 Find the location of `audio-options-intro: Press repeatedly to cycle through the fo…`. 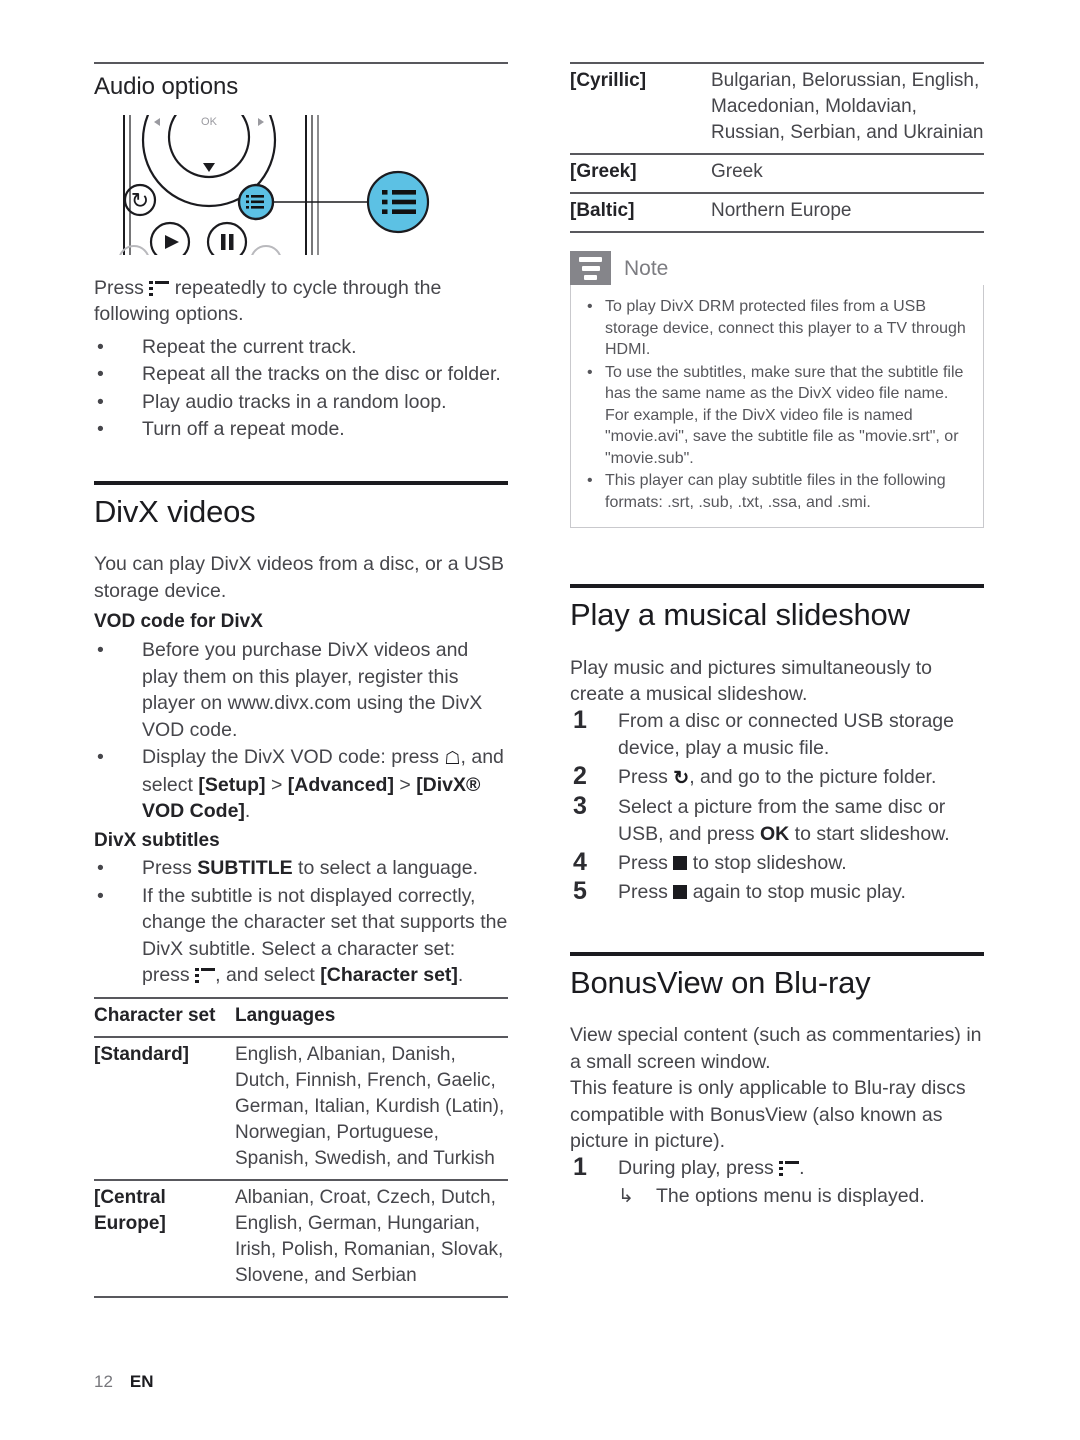

audio-options-intro: Press repeatedly to cycle through the fo… is located at coordinates (301, 301).